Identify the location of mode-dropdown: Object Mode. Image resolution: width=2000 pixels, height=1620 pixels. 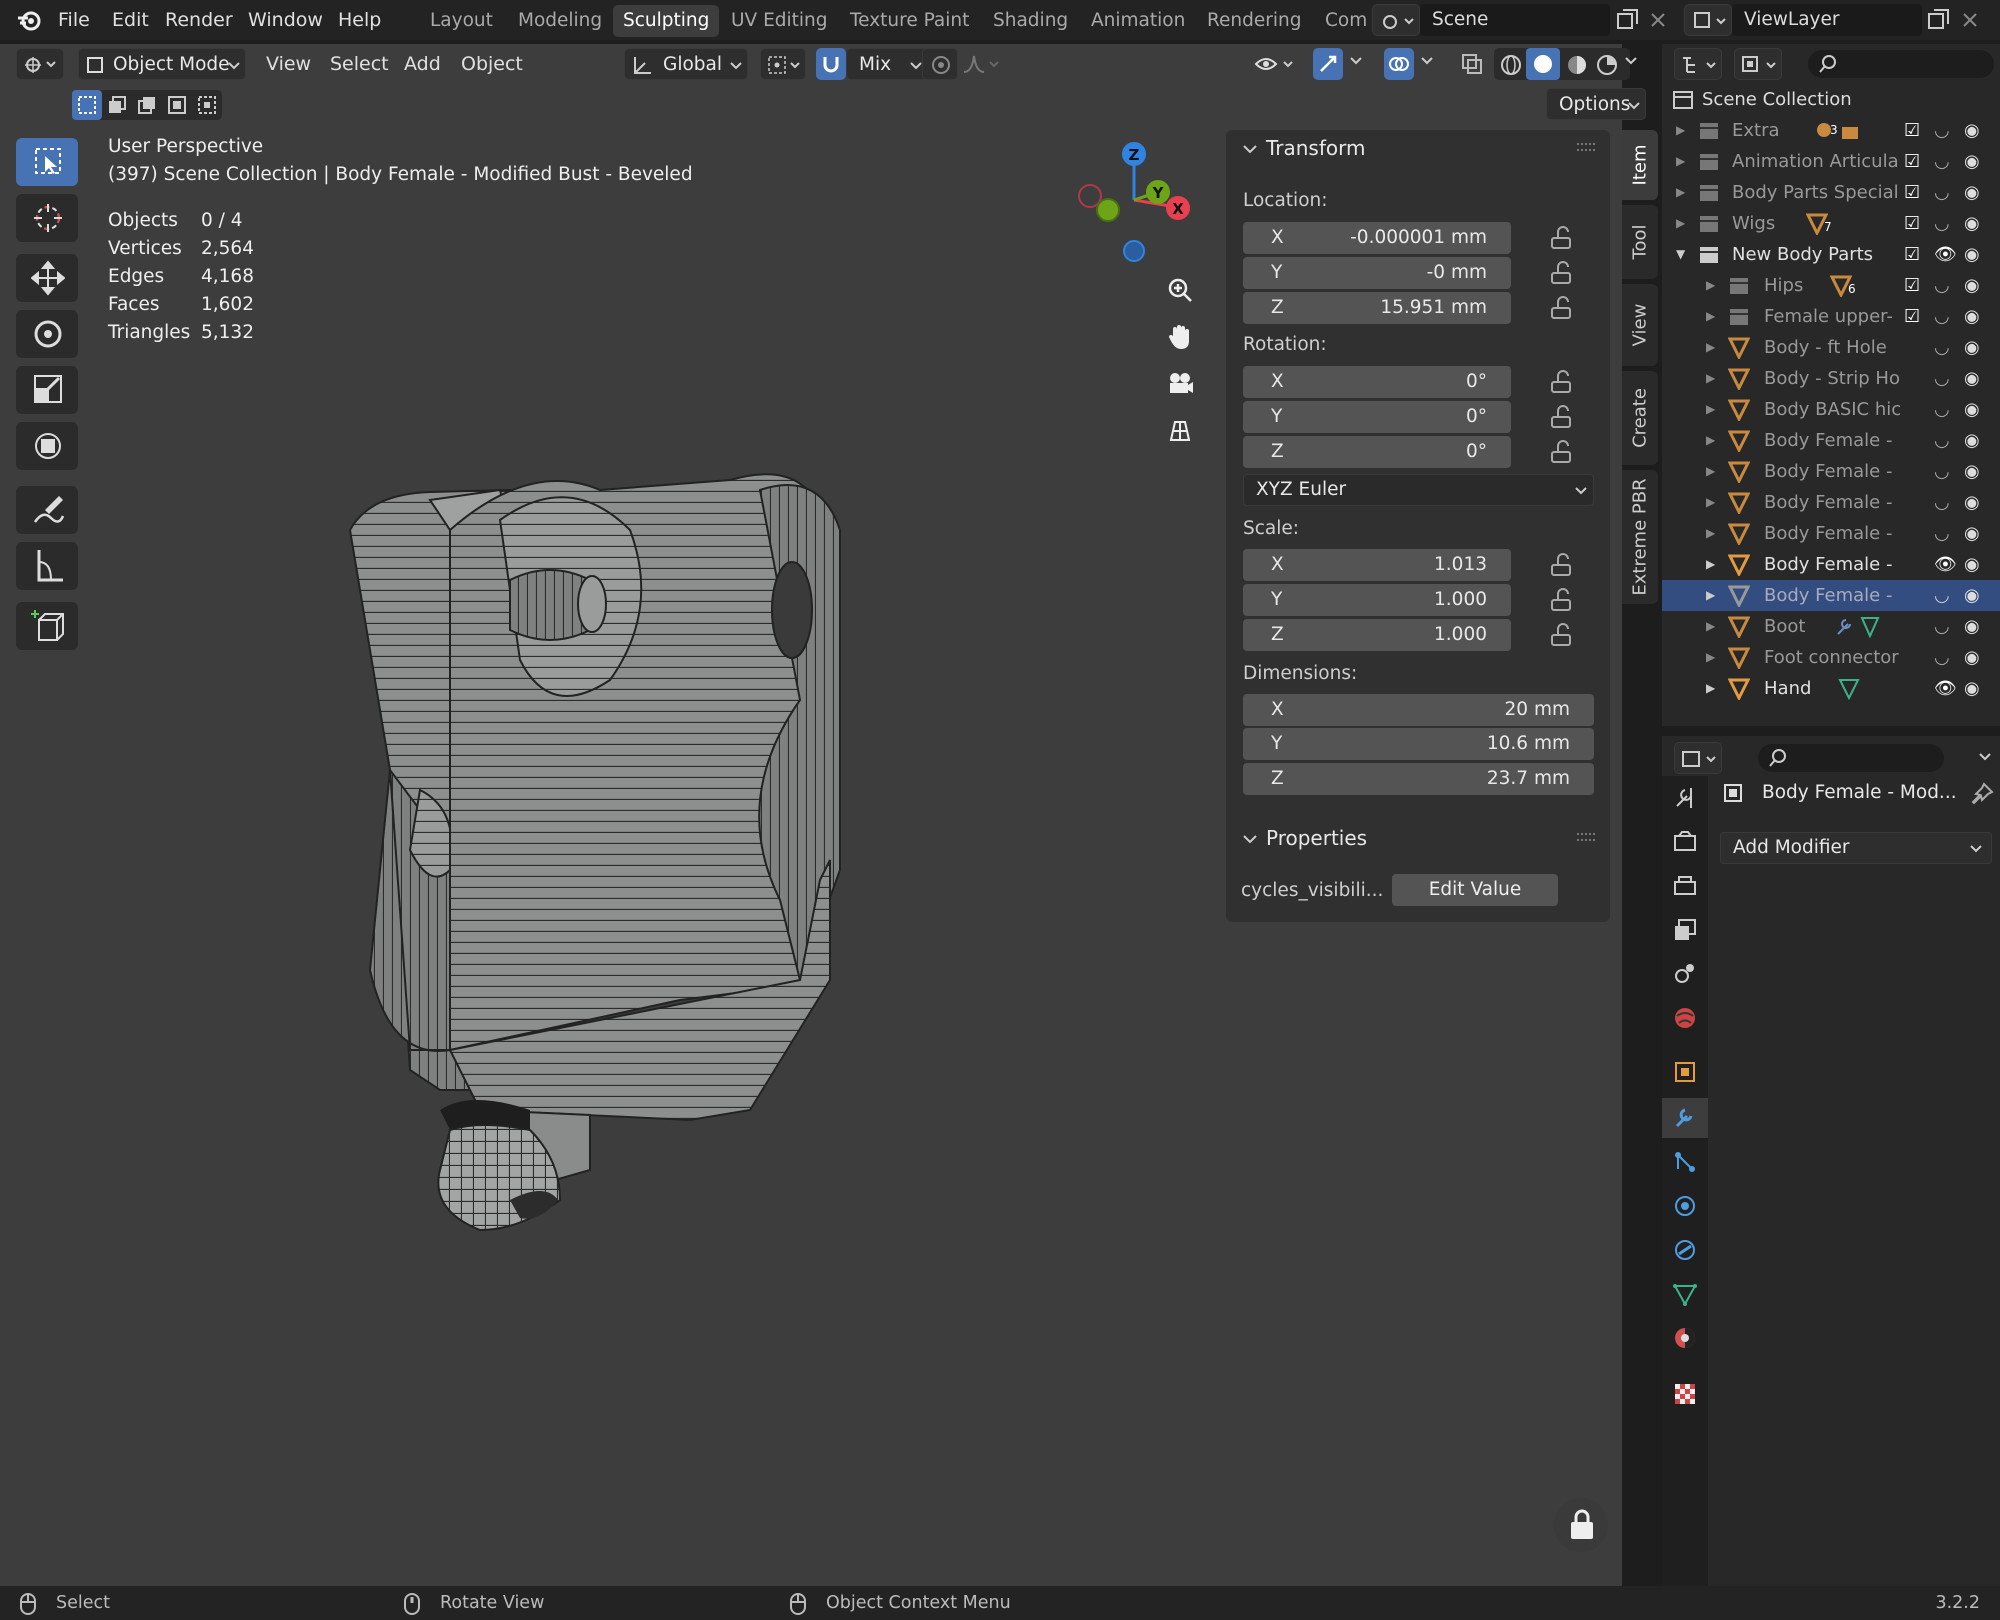
(162, 64).